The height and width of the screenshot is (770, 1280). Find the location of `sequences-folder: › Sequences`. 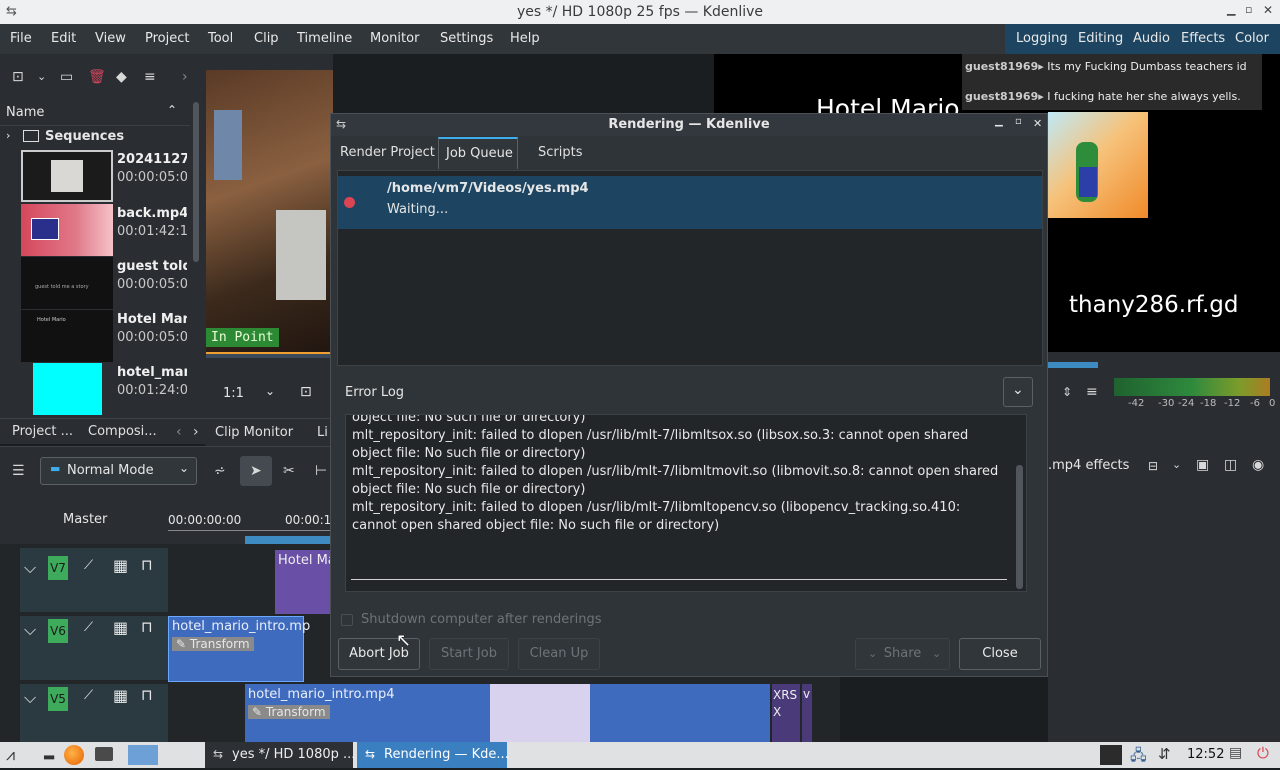

sequences-folder: › Sequences is located at coordinates (95, 137).